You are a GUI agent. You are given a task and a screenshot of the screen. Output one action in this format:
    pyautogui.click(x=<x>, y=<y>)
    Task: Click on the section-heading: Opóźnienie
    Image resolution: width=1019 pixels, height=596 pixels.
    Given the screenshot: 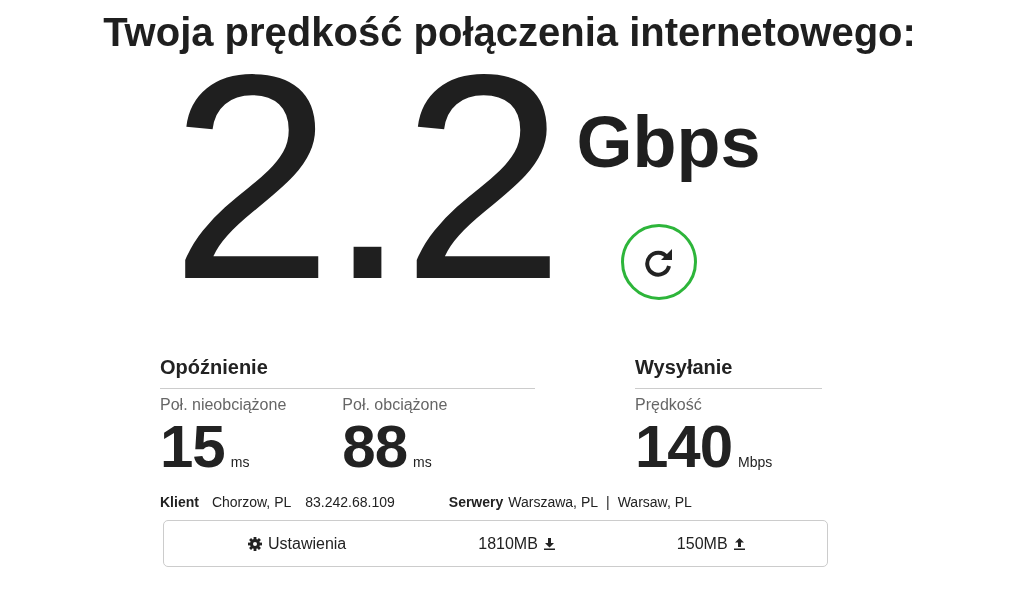 What is the action you would take?
    pyautogui.click(x=347, y=372)
    